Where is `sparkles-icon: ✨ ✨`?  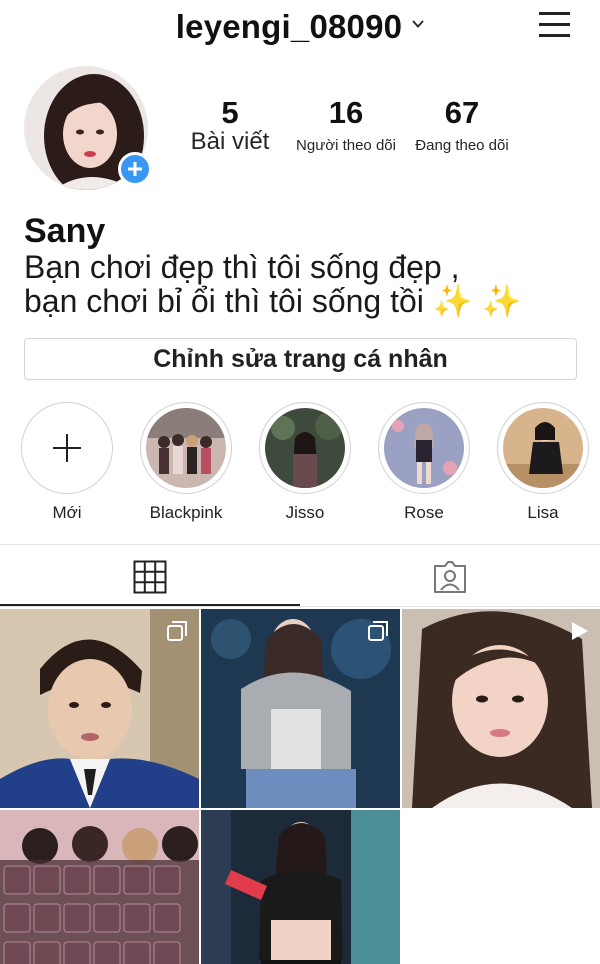 sparkles-icon: ✨ ✨ is located at coordinates (477, 301).